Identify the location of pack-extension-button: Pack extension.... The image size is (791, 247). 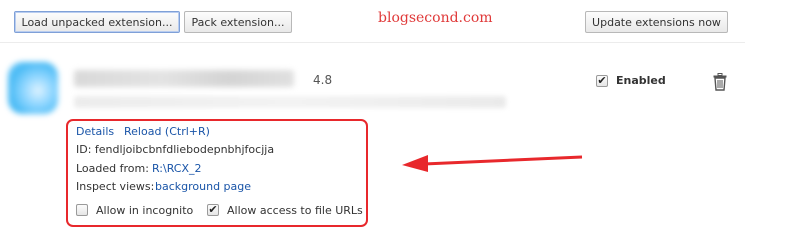
(238, 22).